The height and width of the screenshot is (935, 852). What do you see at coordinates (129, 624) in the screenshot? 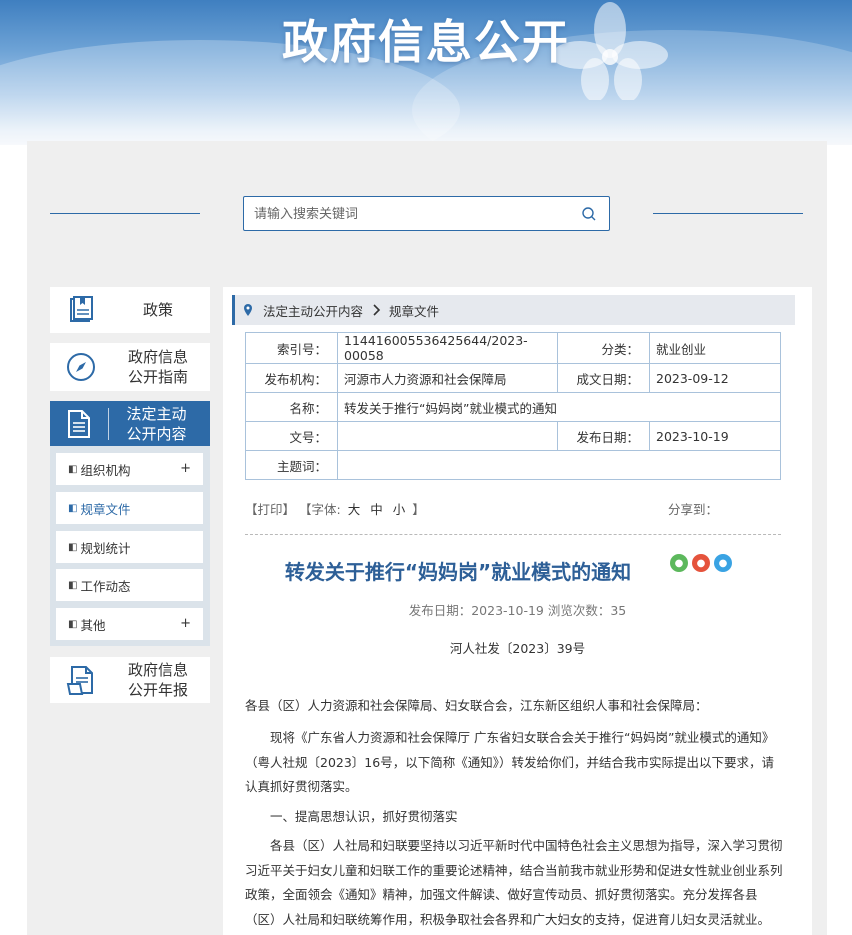
I see `subnav-item-other: ◧ 其他 +` at bounding box center [129, 624].